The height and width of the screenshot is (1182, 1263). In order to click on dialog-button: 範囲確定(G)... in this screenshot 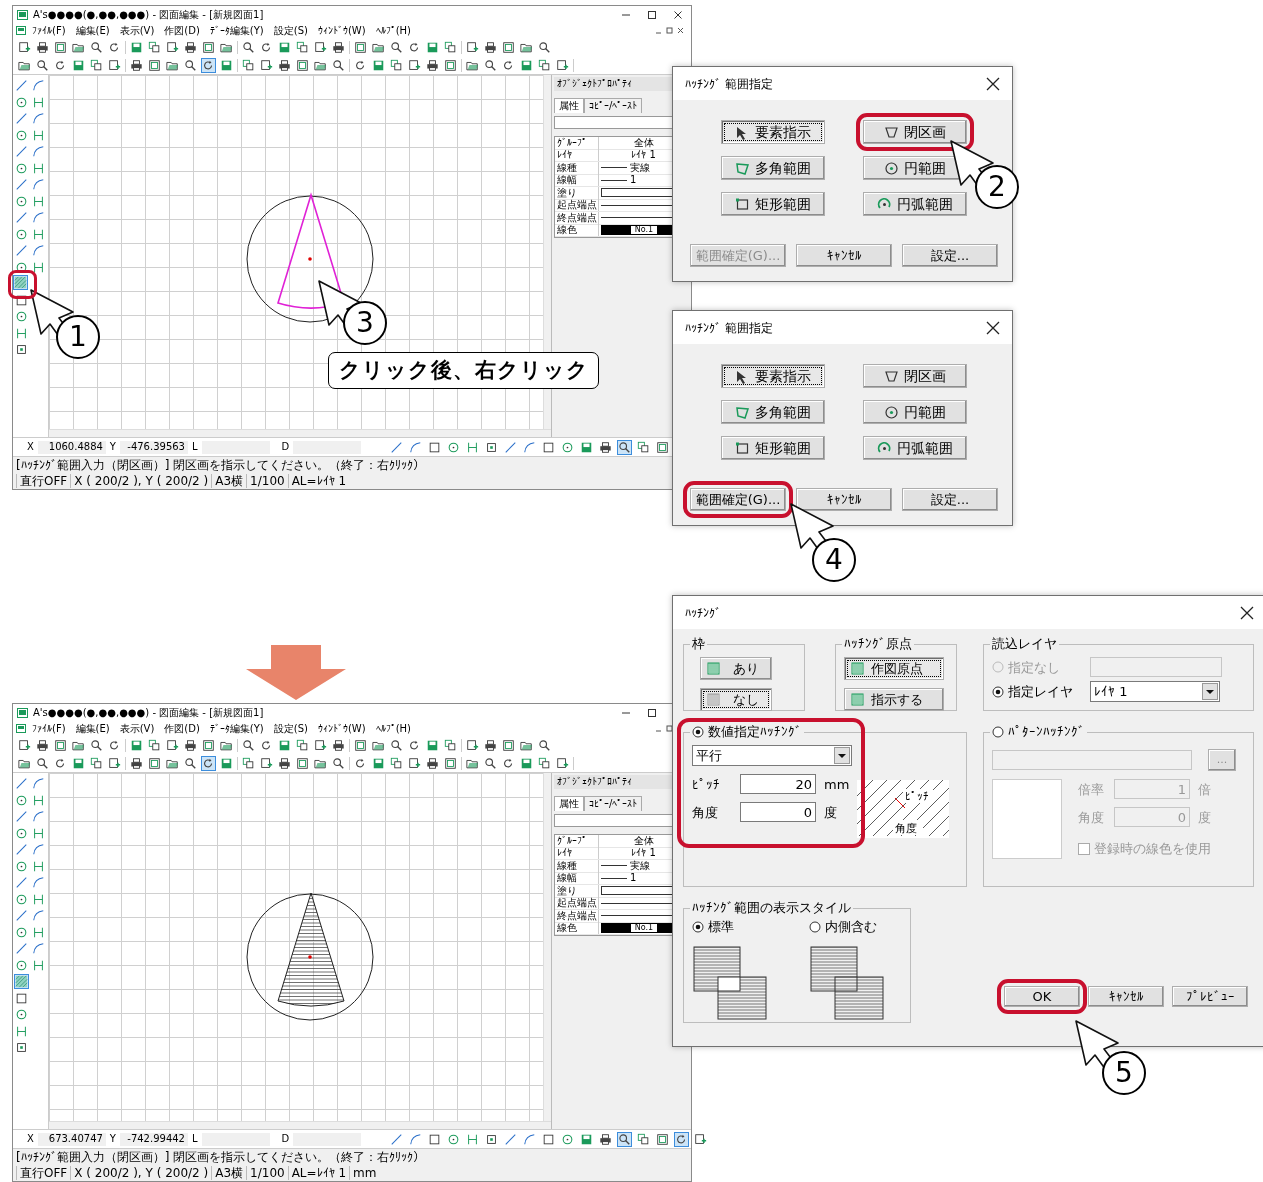, I will do `click(738, 499)`.